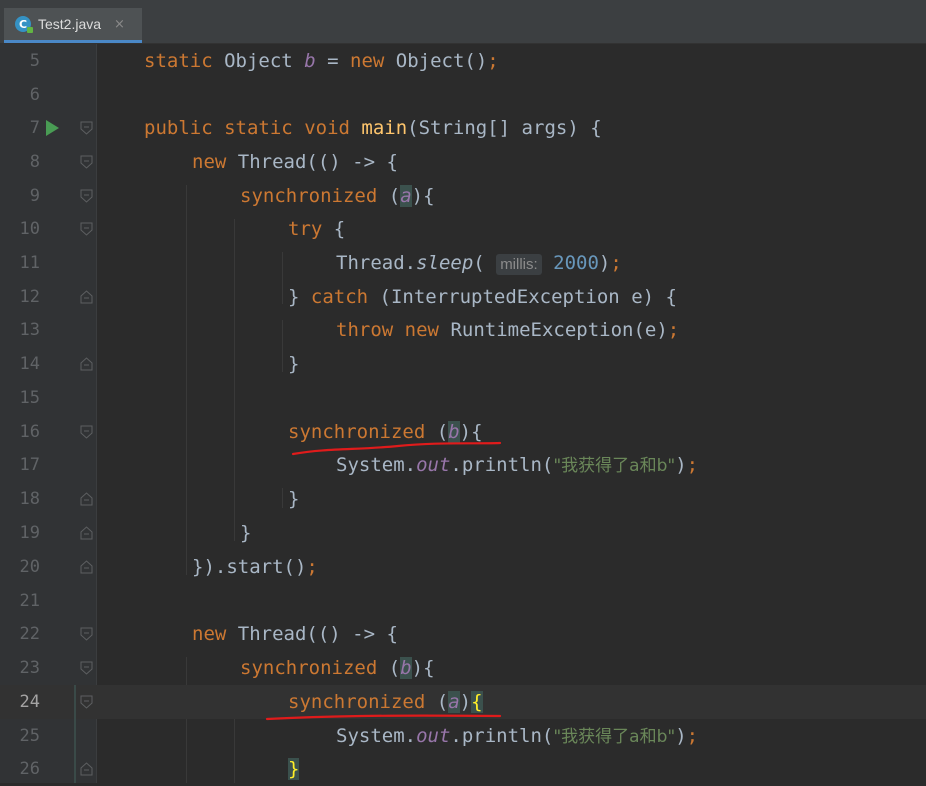  I want to click on line-number: 23, so click(29, 668).